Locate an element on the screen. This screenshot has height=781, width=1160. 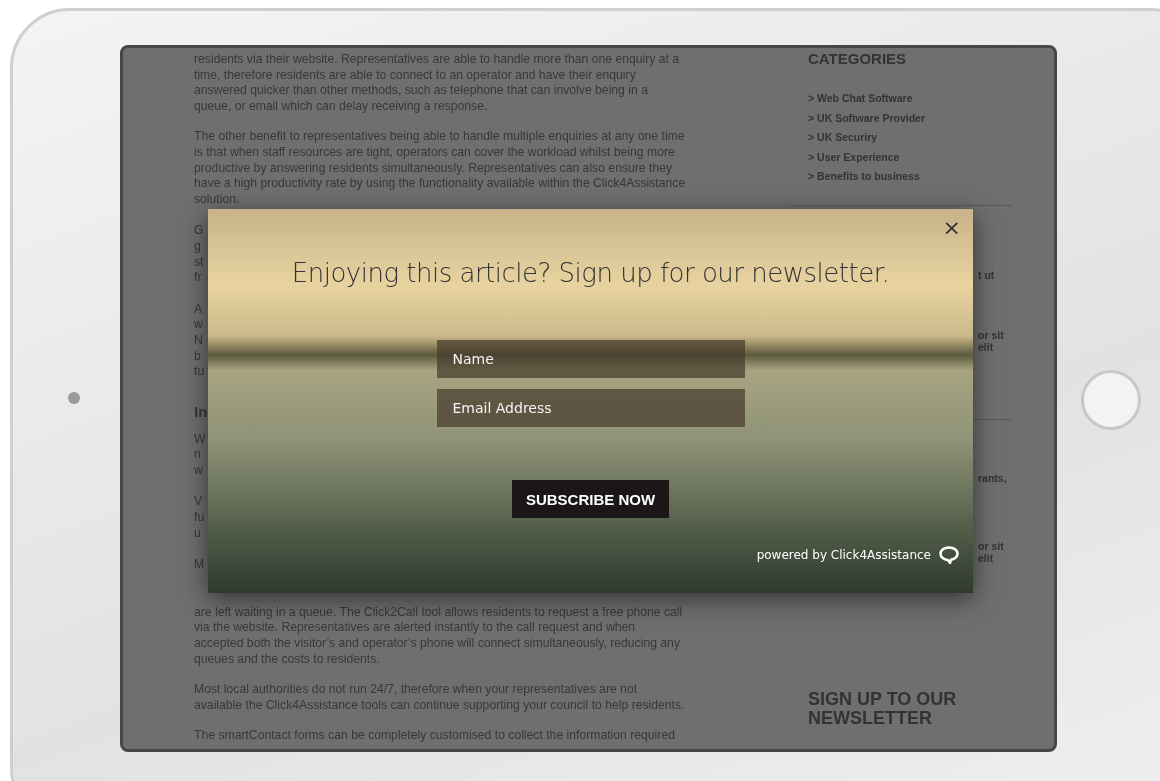
category-link: > User Experience is located at coordinates (854, 157).